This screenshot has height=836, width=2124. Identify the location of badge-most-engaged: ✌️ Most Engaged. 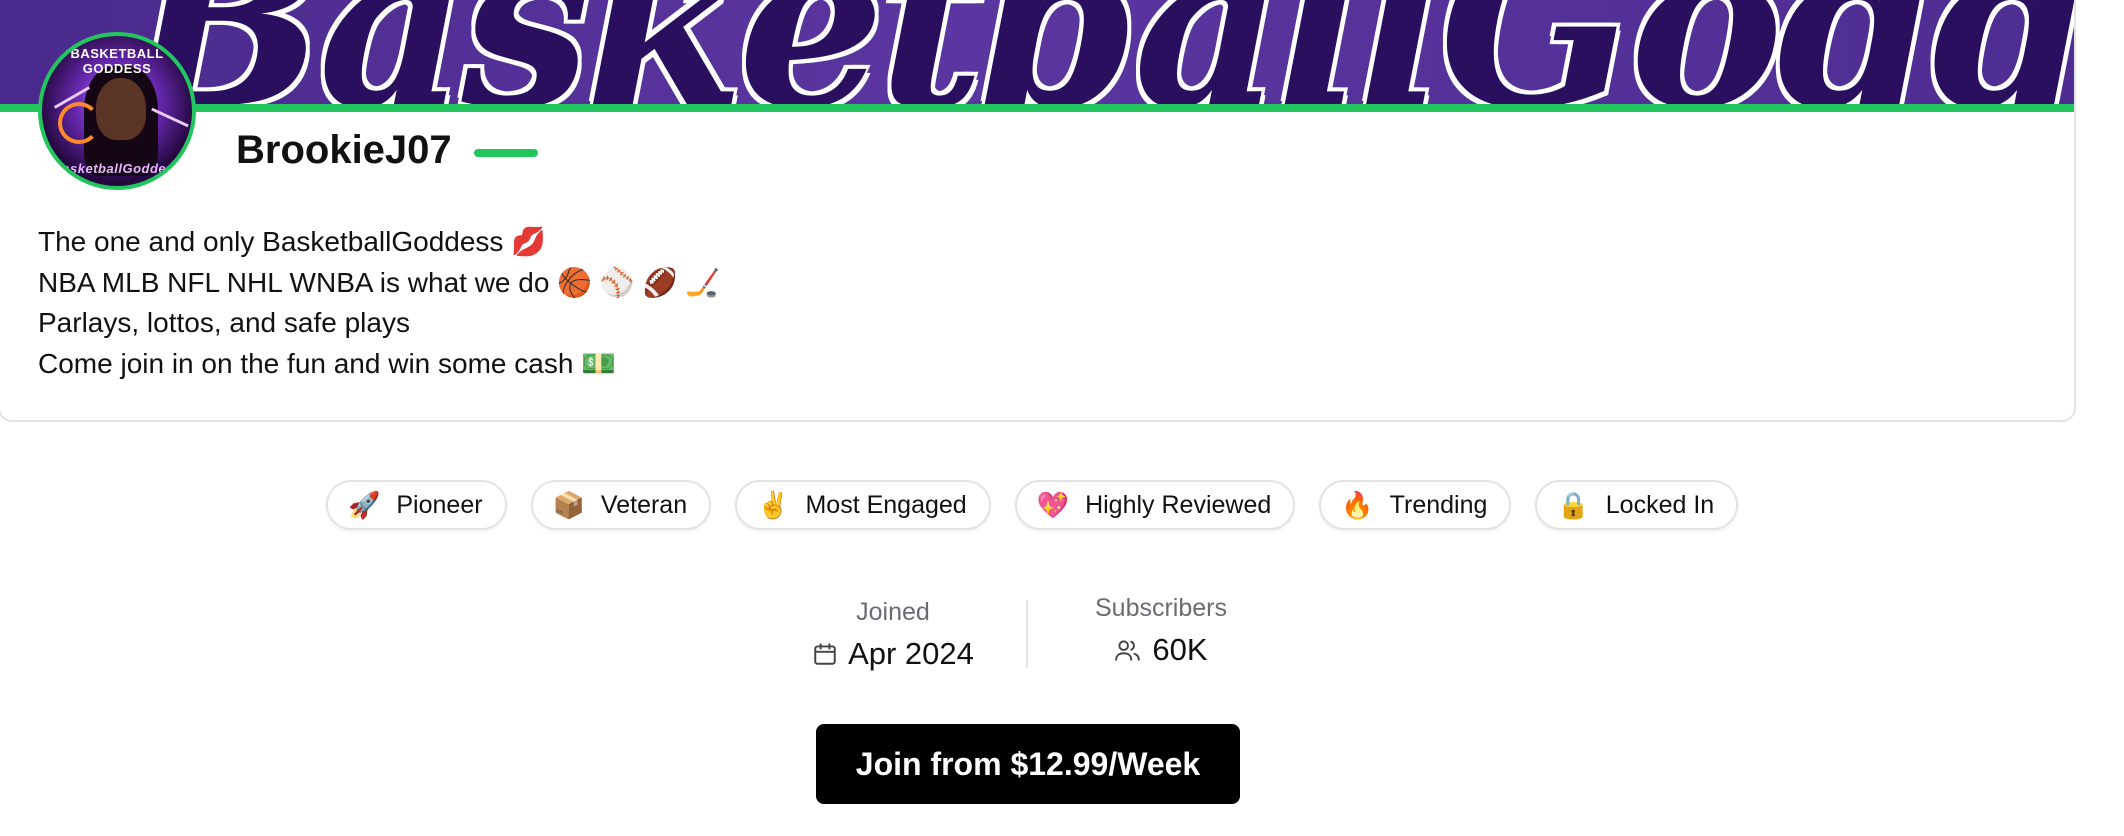
(863, 505).